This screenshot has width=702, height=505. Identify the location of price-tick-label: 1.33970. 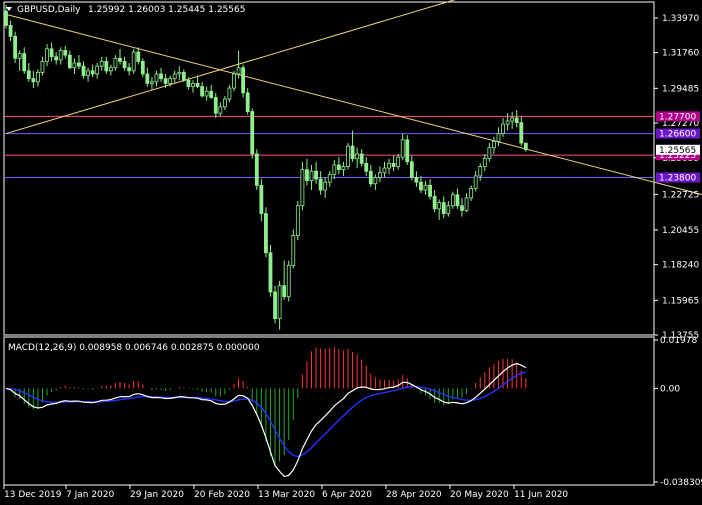
(680, 19).